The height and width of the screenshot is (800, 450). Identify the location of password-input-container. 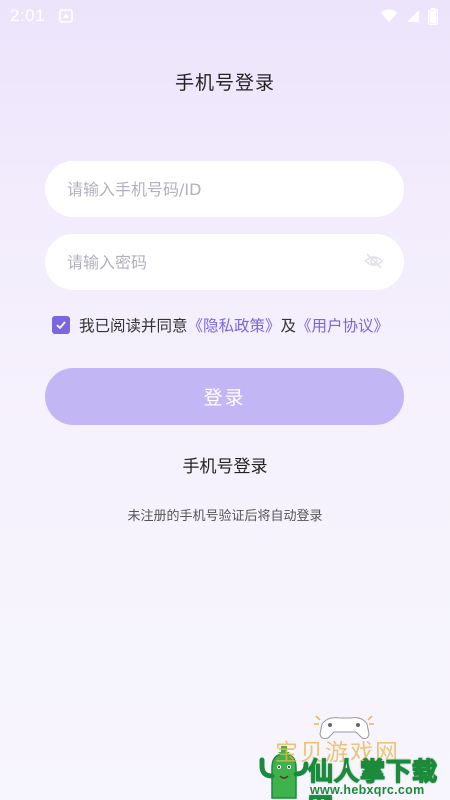
(224, 262).